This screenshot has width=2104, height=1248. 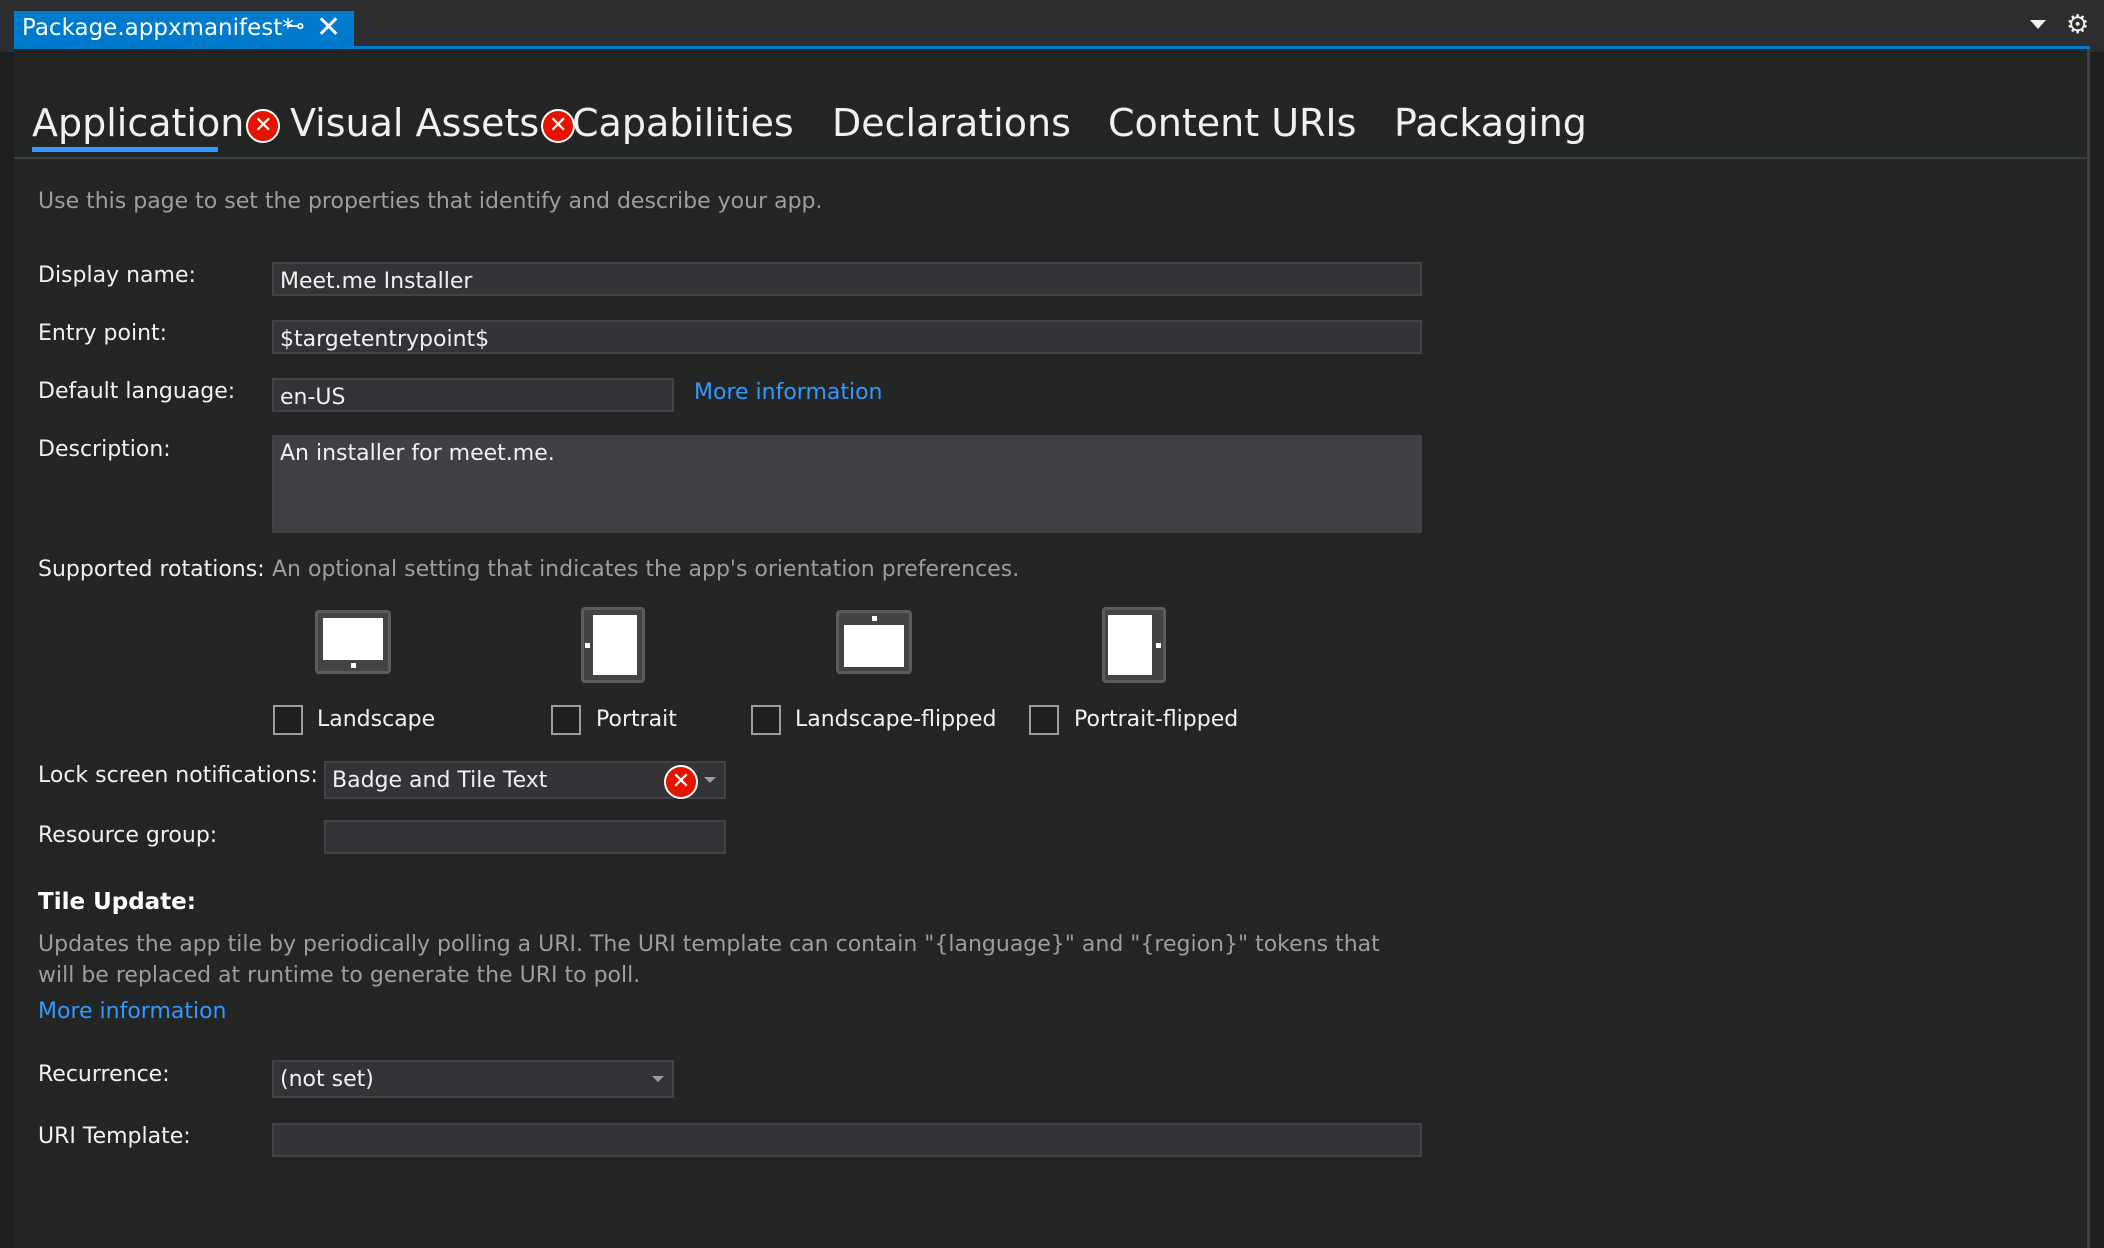 What do you see at coordinates (1156, 719) in the screenshot?
I see `portrait-flipped-checkbox-label: Portrait-flipped` at bounding box center [1156, 719].